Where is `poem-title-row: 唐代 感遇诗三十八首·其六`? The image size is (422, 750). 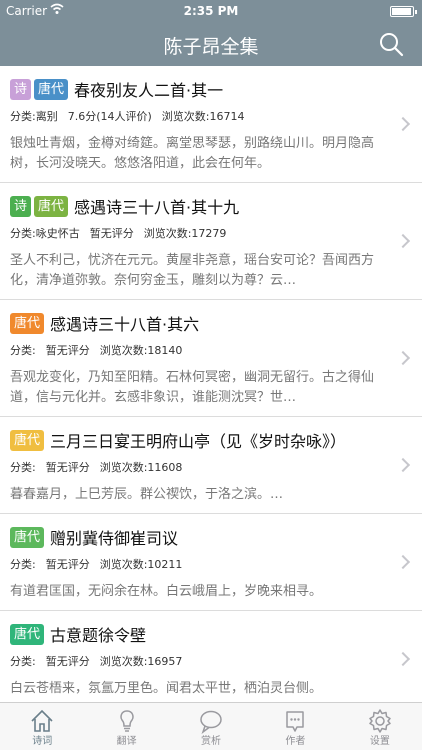
poem-title-row: 唐代 感遇诗三十八首·其六 is located at coordinates (196, 323).